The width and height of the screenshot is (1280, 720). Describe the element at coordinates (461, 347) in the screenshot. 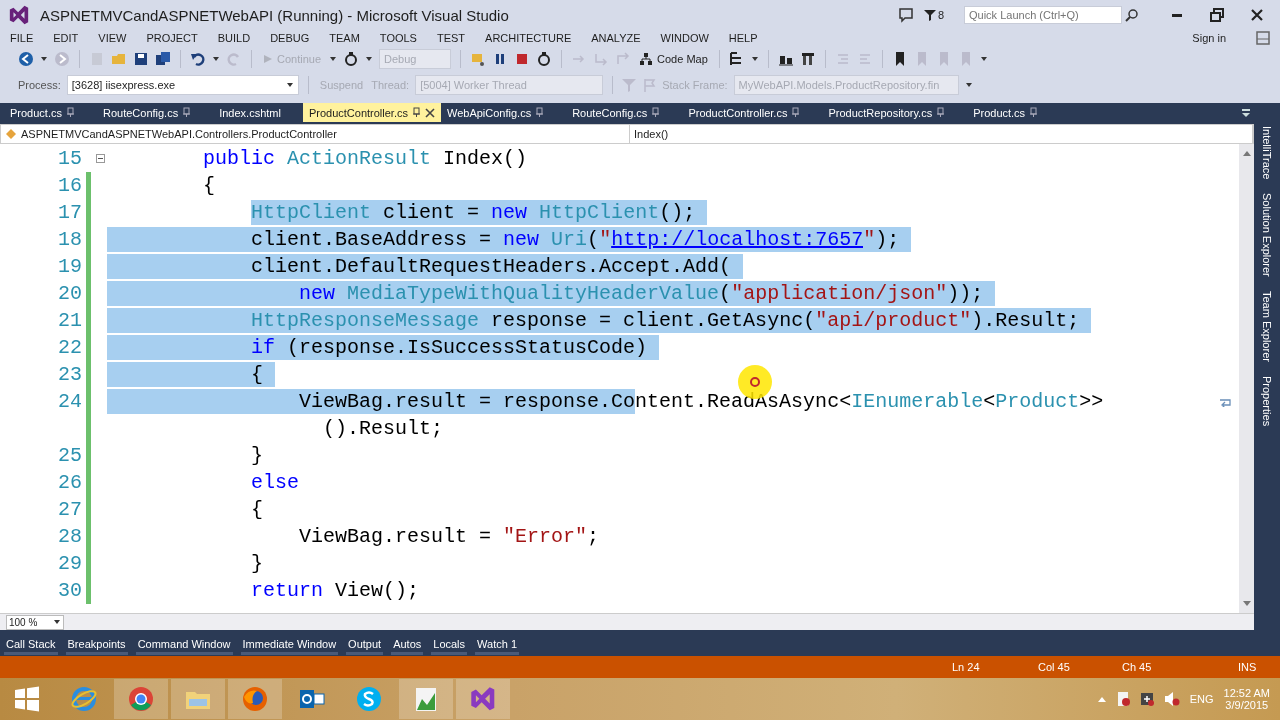

I see `code-text: (response.IsSuccessStatusCode)` at that location.